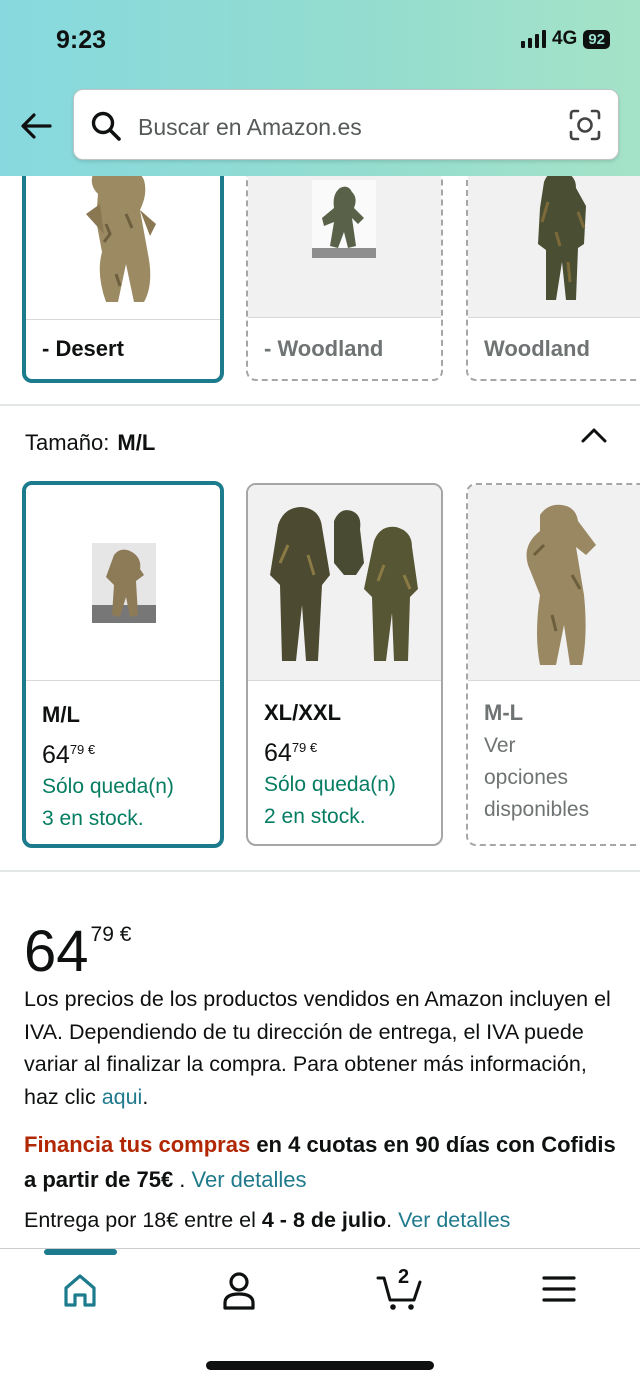  I want to click on style-swatch-label: - Desert, so click(83, 348).